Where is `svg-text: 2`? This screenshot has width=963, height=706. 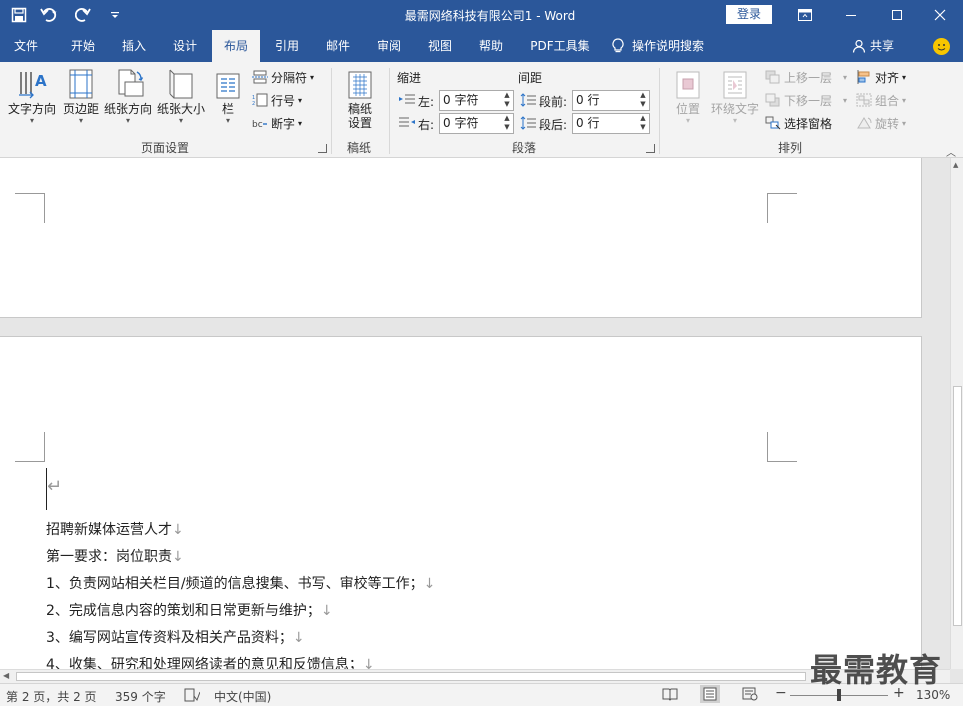 svg-text: 2 is located at coordinates (253, 104).